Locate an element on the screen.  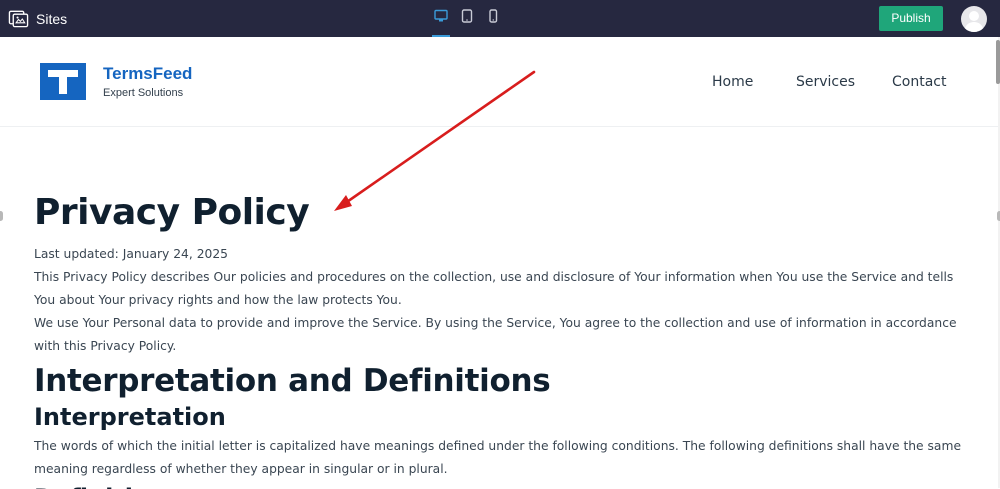
nav-home: Home is located at coordinates (732, 82).